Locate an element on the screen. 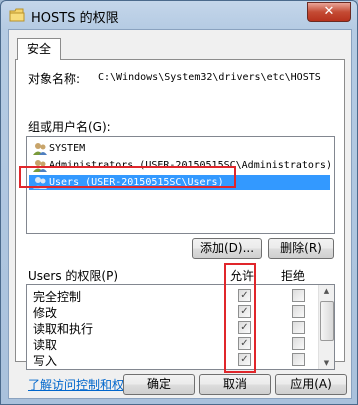  permissions-label: Users 的权限(P) is located at coordinates (73, 276).